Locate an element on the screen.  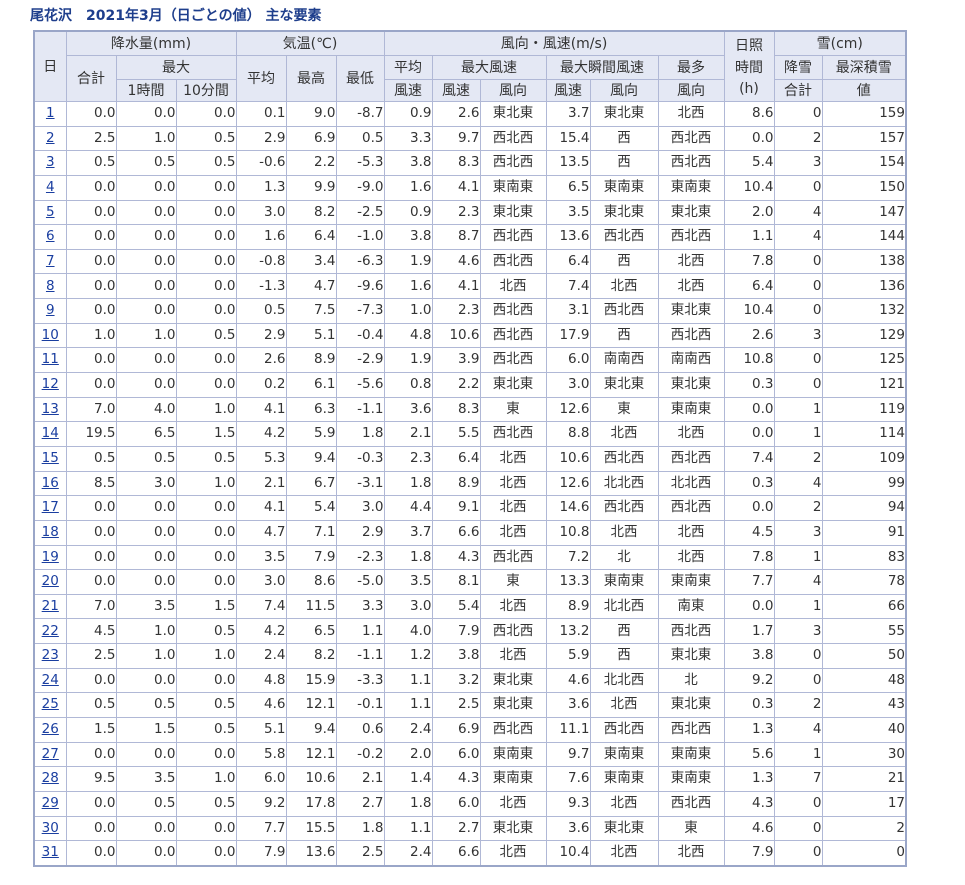
temp-min-cell: 0.5 is located at coordinates (360, 138).